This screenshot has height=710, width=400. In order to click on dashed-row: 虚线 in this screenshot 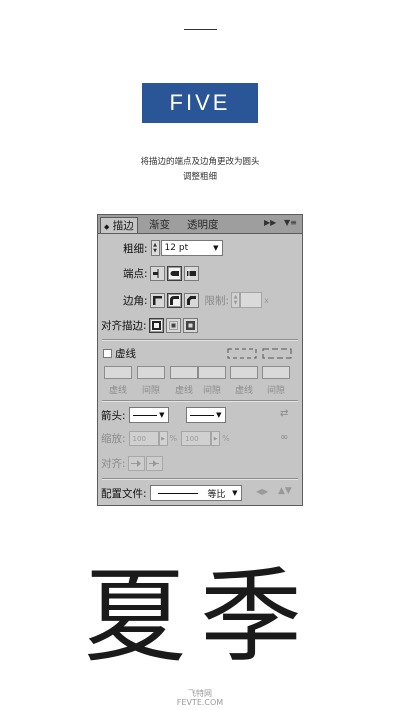, I will do `click(119, 353)`.